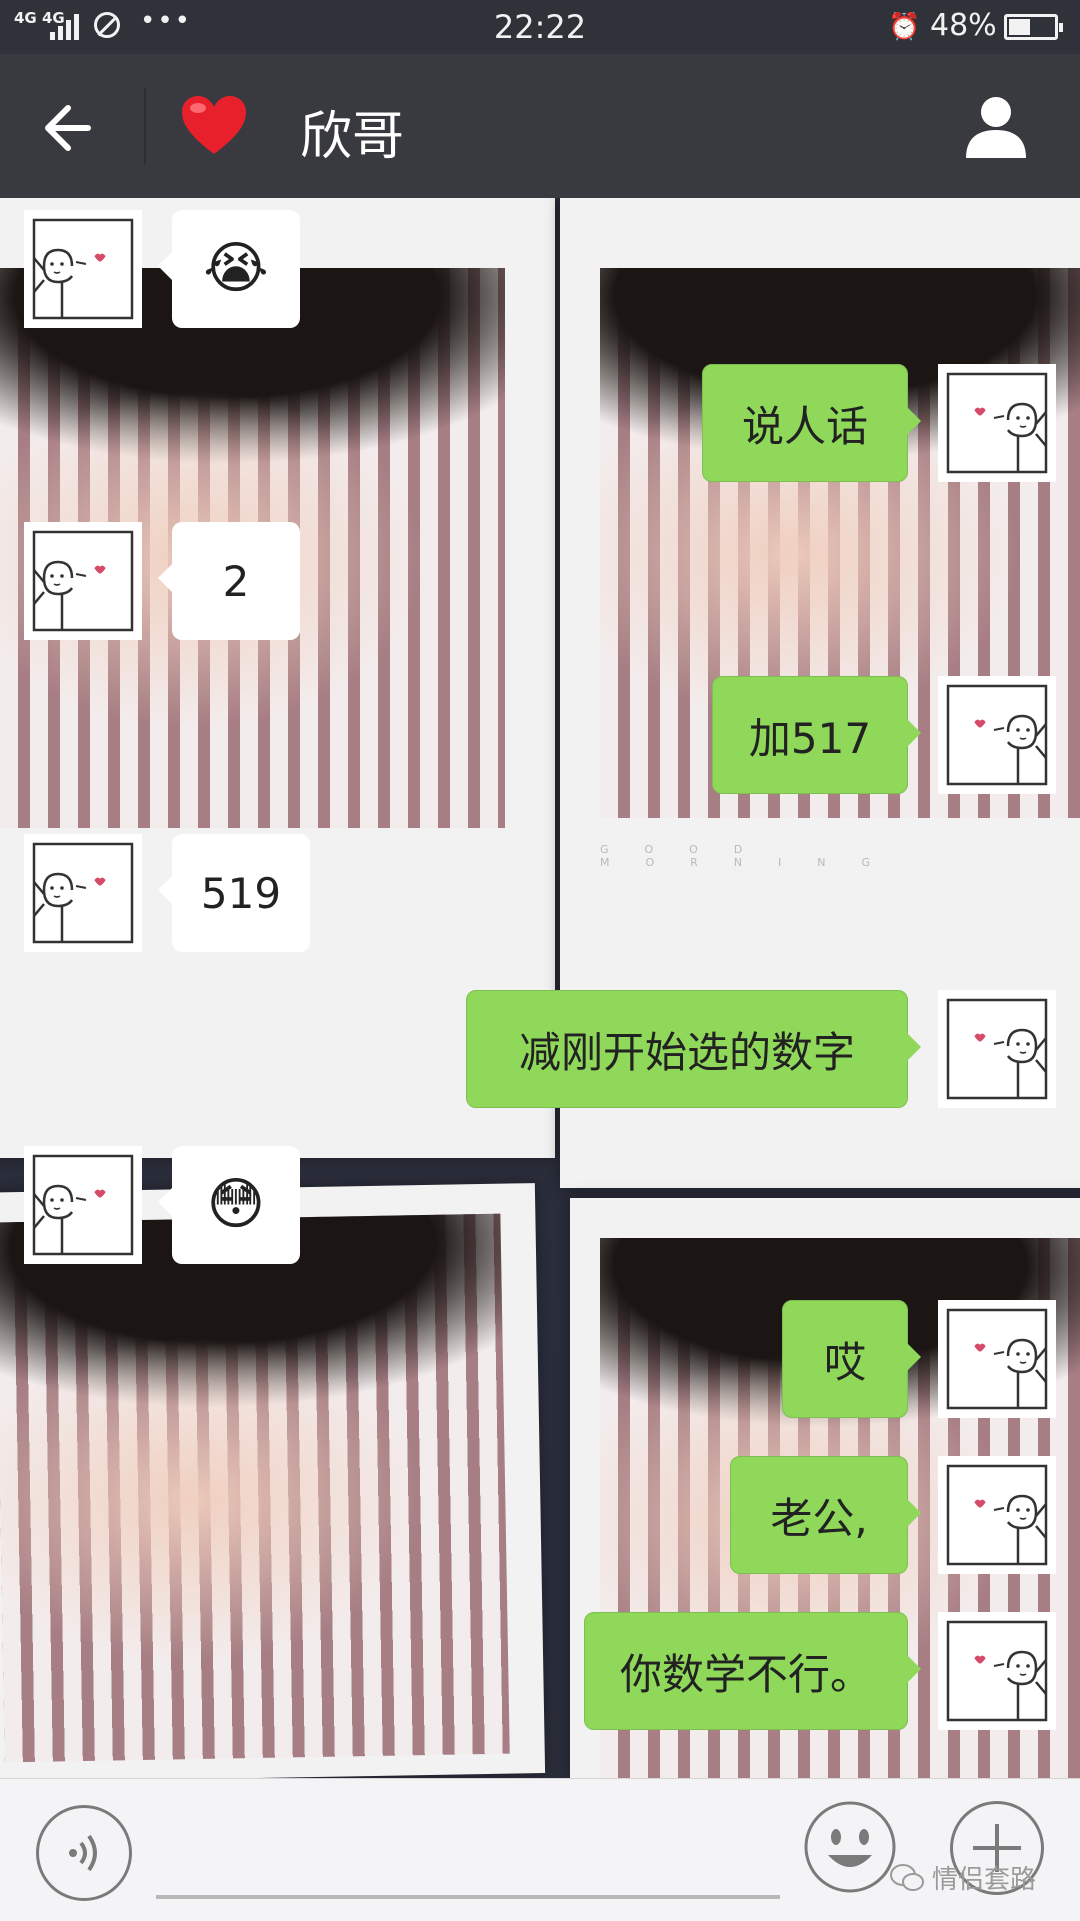 The height and width of the screenshot is (1921, 1080). What do you see at coordinates (540, 735) in the screenshot?
I see `message-row: 加517` at bounding box center [540, 735].